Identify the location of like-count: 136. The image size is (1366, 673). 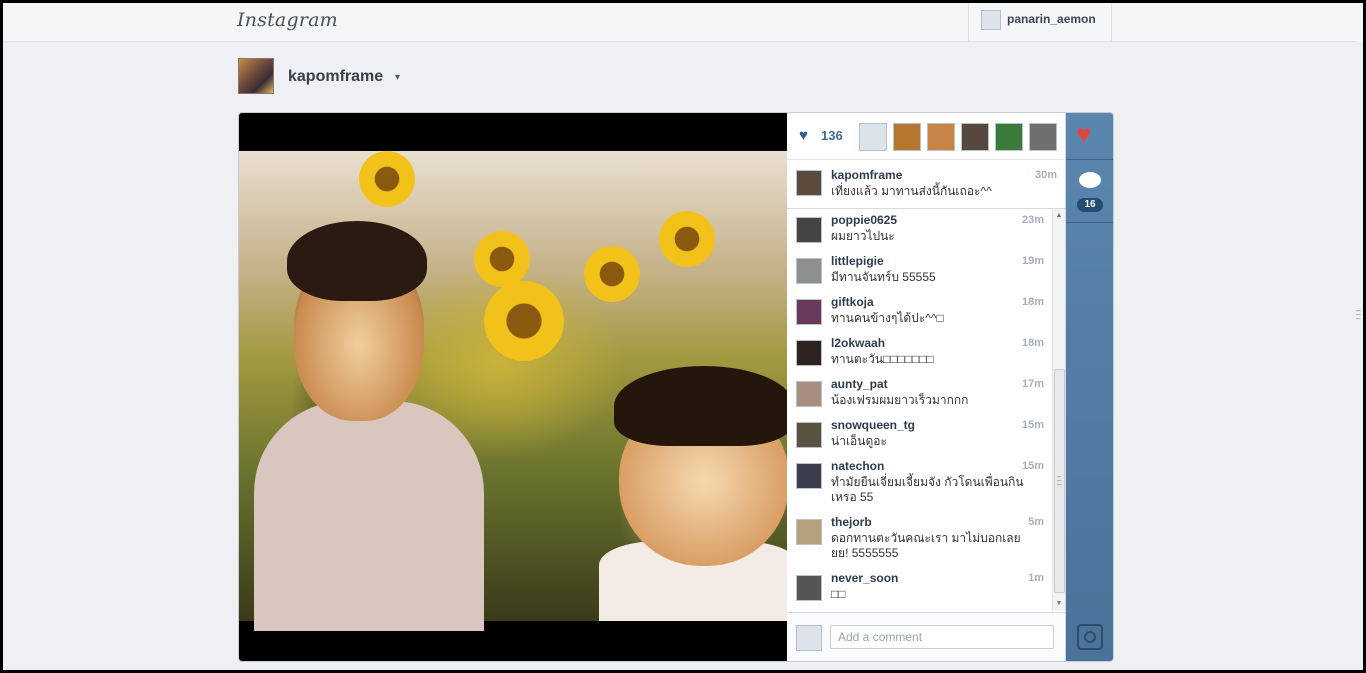
(832, 135).